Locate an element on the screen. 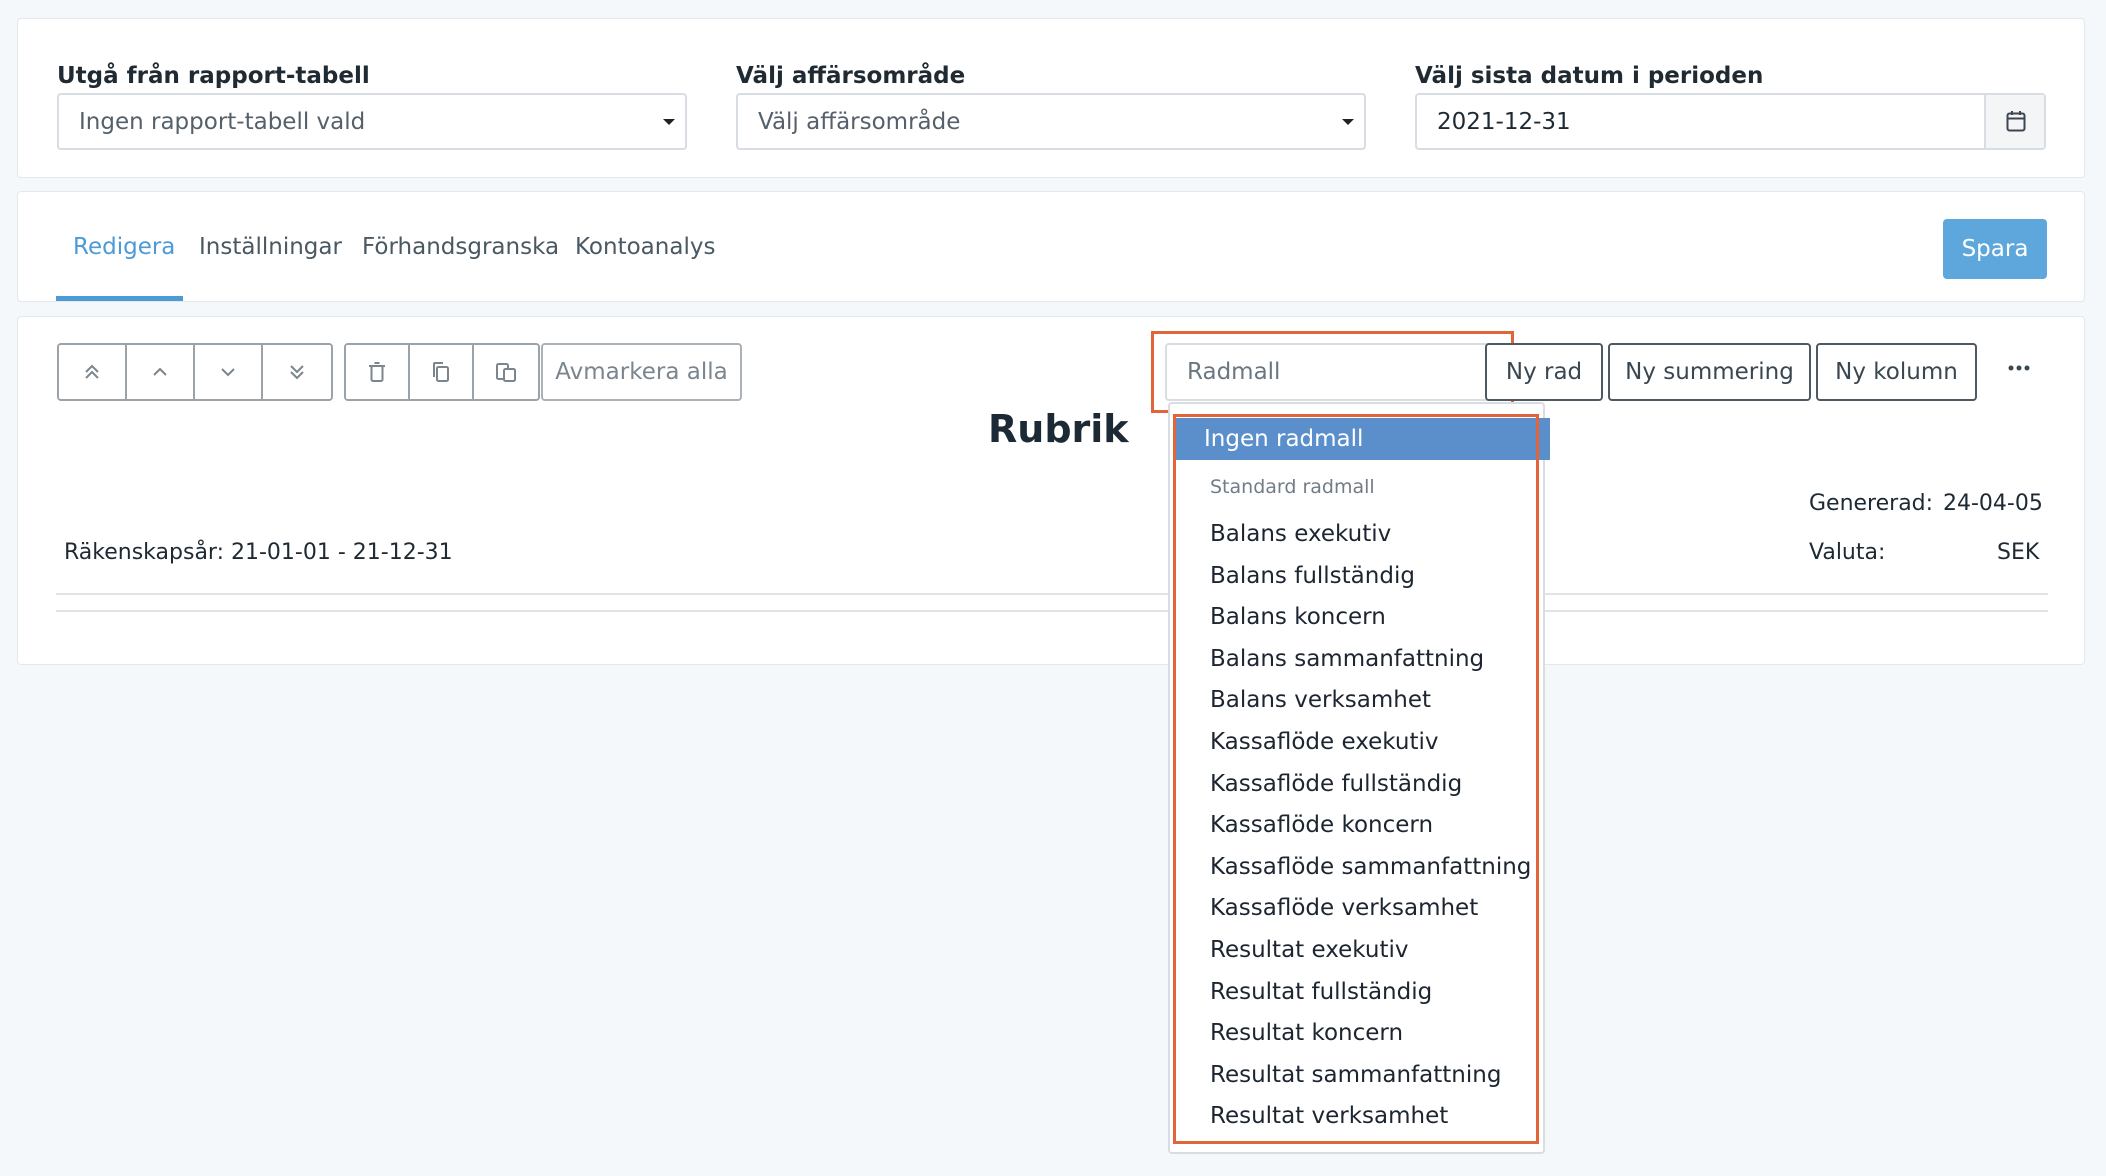 The image size is (2106, 1176). copy-button is located at coordinates (442, 372).